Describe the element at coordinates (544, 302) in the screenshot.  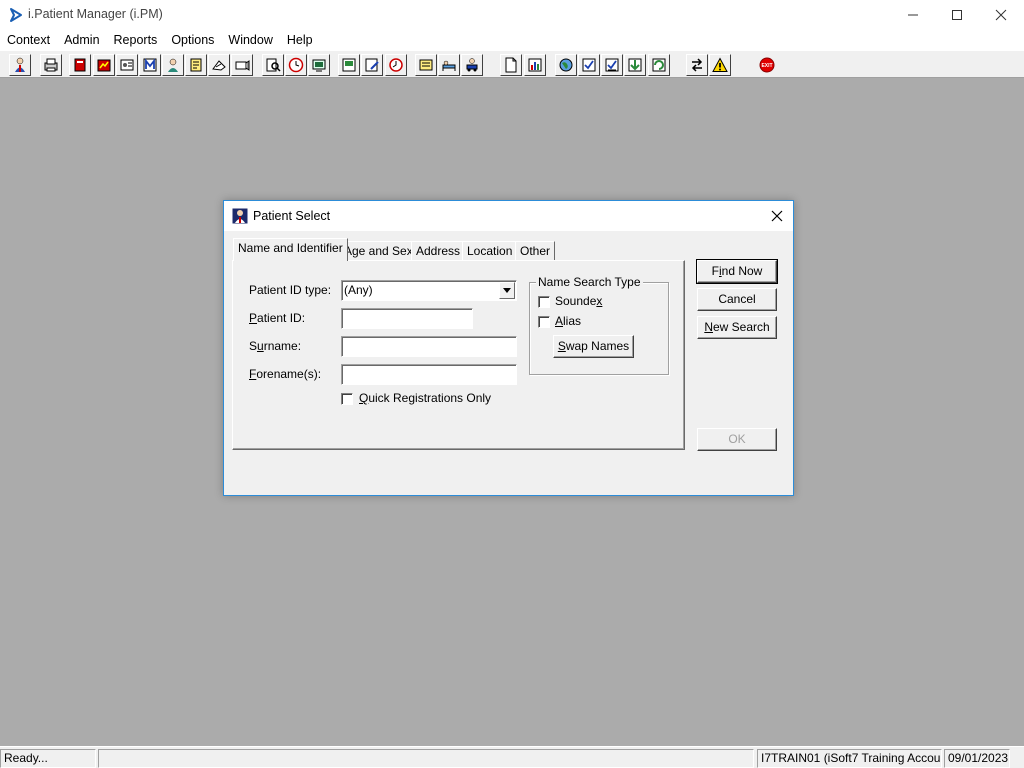
I see `soundex-checkbox` at that location.